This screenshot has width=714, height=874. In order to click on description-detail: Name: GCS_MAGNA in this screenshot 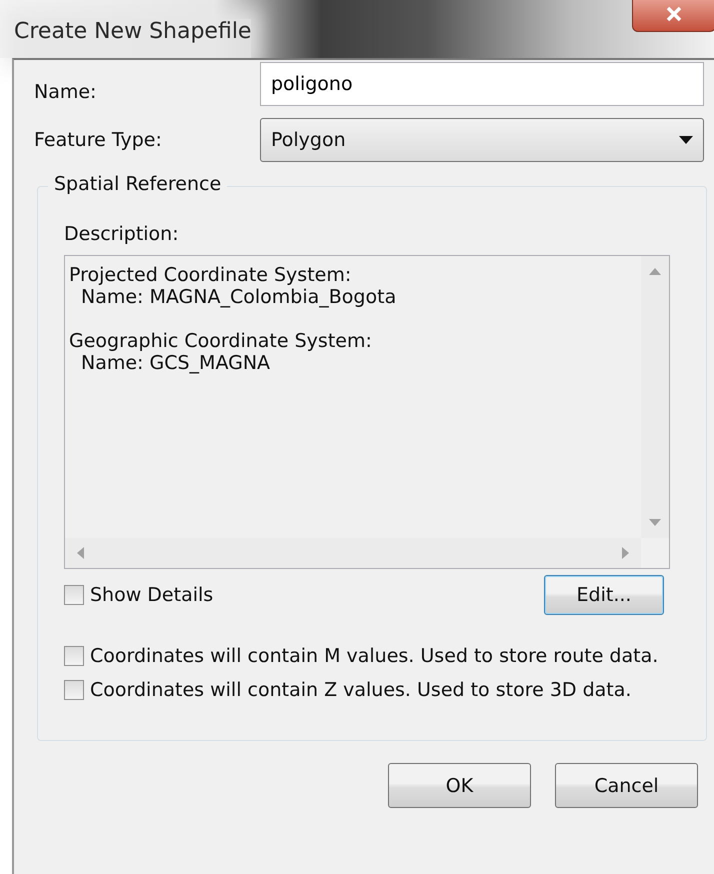, I will do `click(176, 363)`.